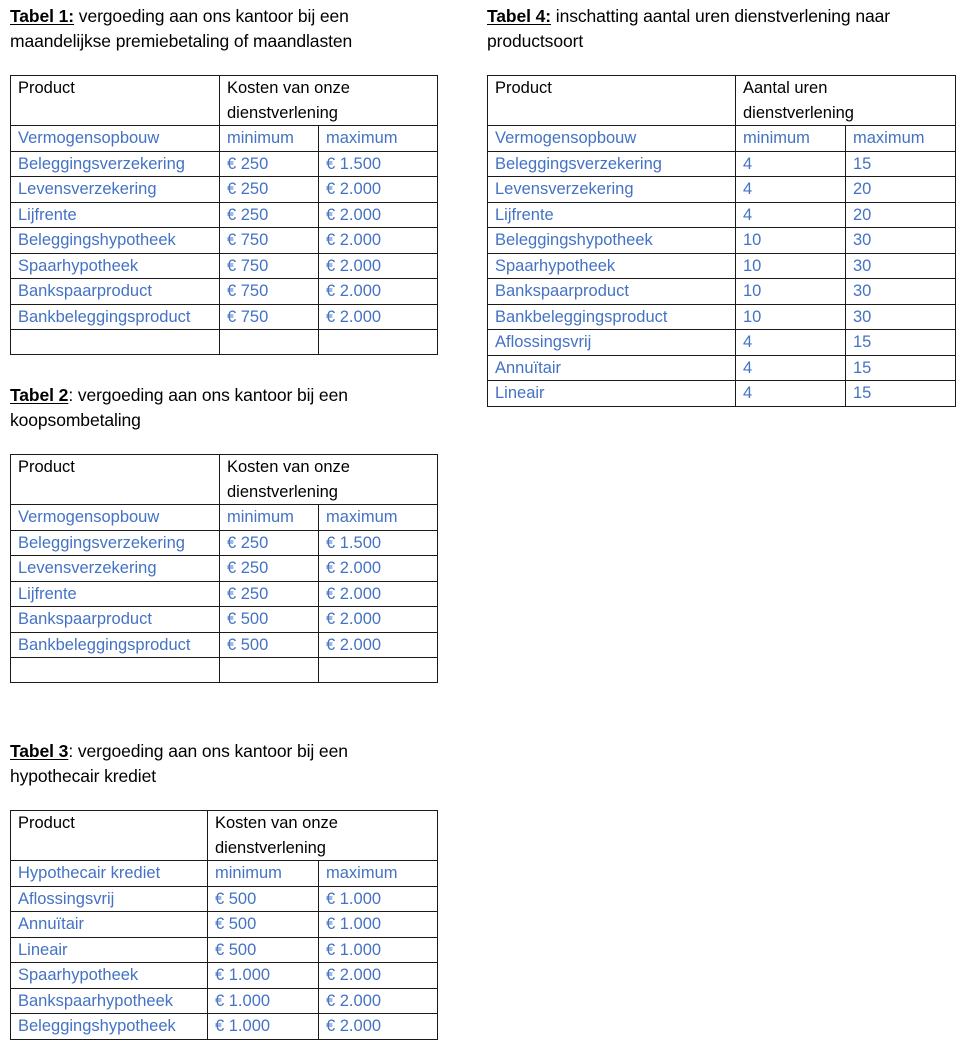 The width and height of the screenshot is (960, 1040). Describe the element at coordinates (900, 163) in the screenshot. I see `table-4-row-0-maximum: 15` at that location.